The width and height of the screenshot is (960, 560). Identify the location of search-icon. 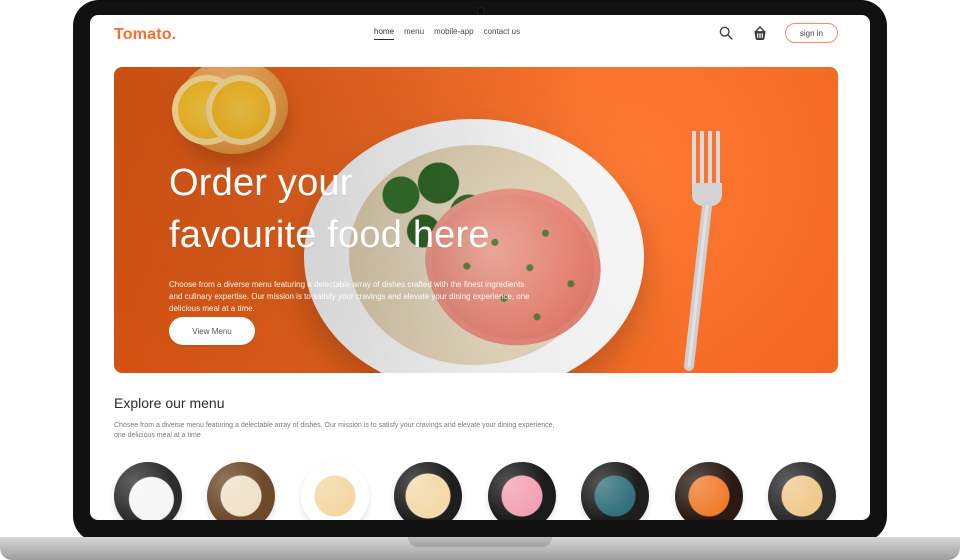
(726, 33).